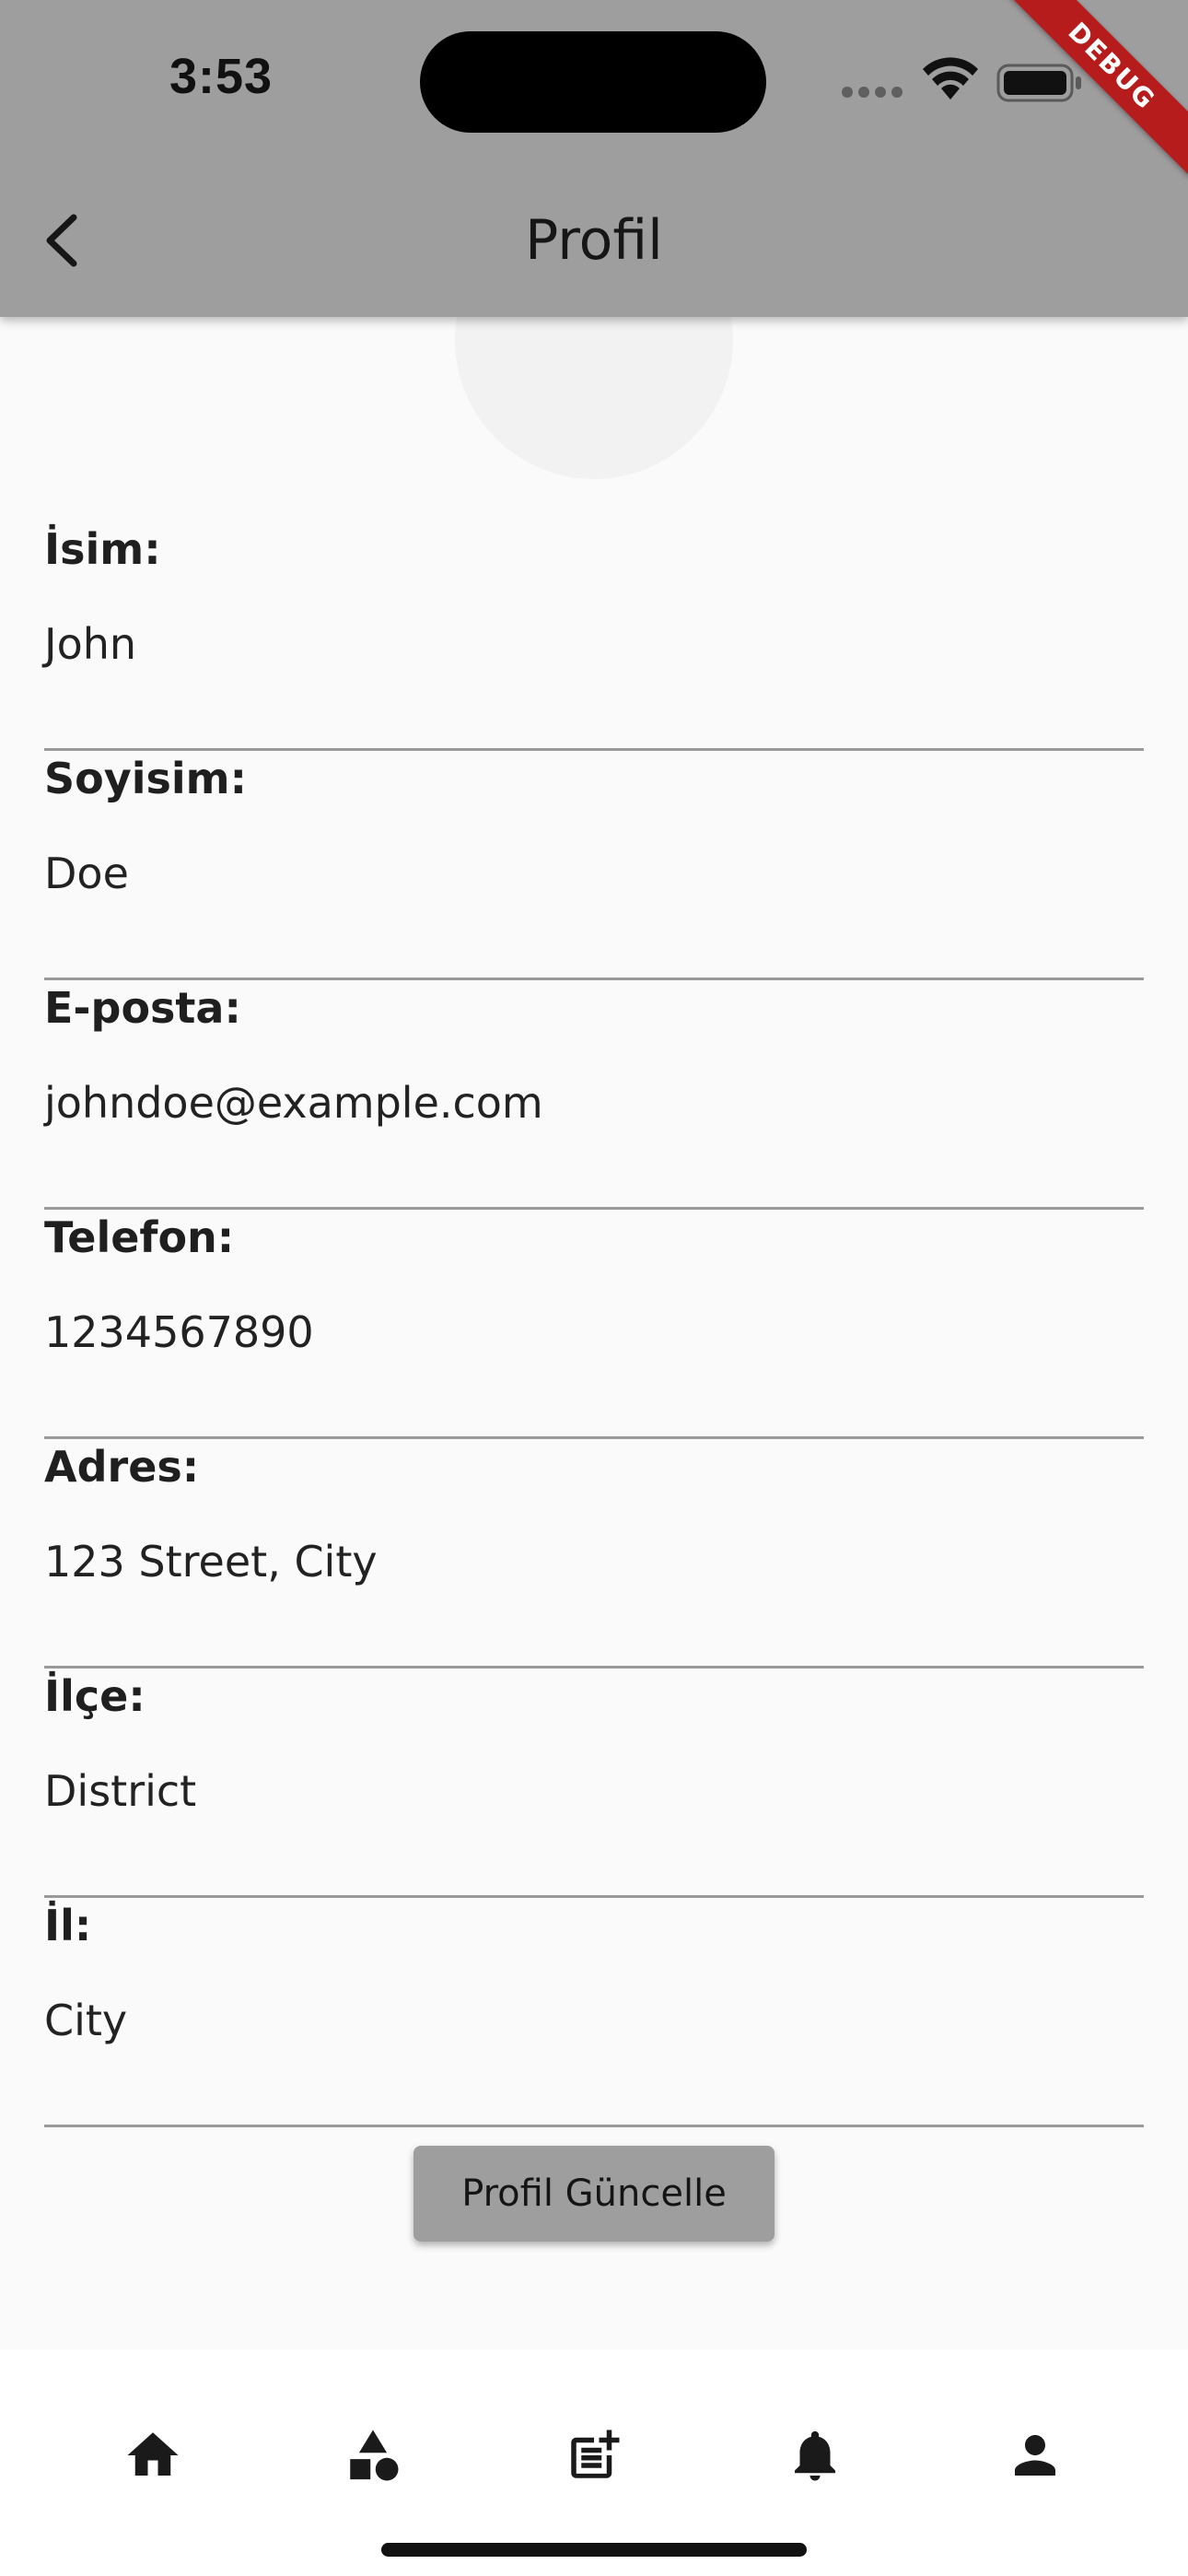  Describe the element at coordinates (594, 1783) in the screenshot. I see `field-district: İlçe: District` at that location.